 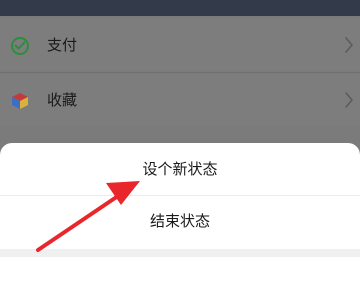 I want to click on header-strip, so click(x=180, y=8).